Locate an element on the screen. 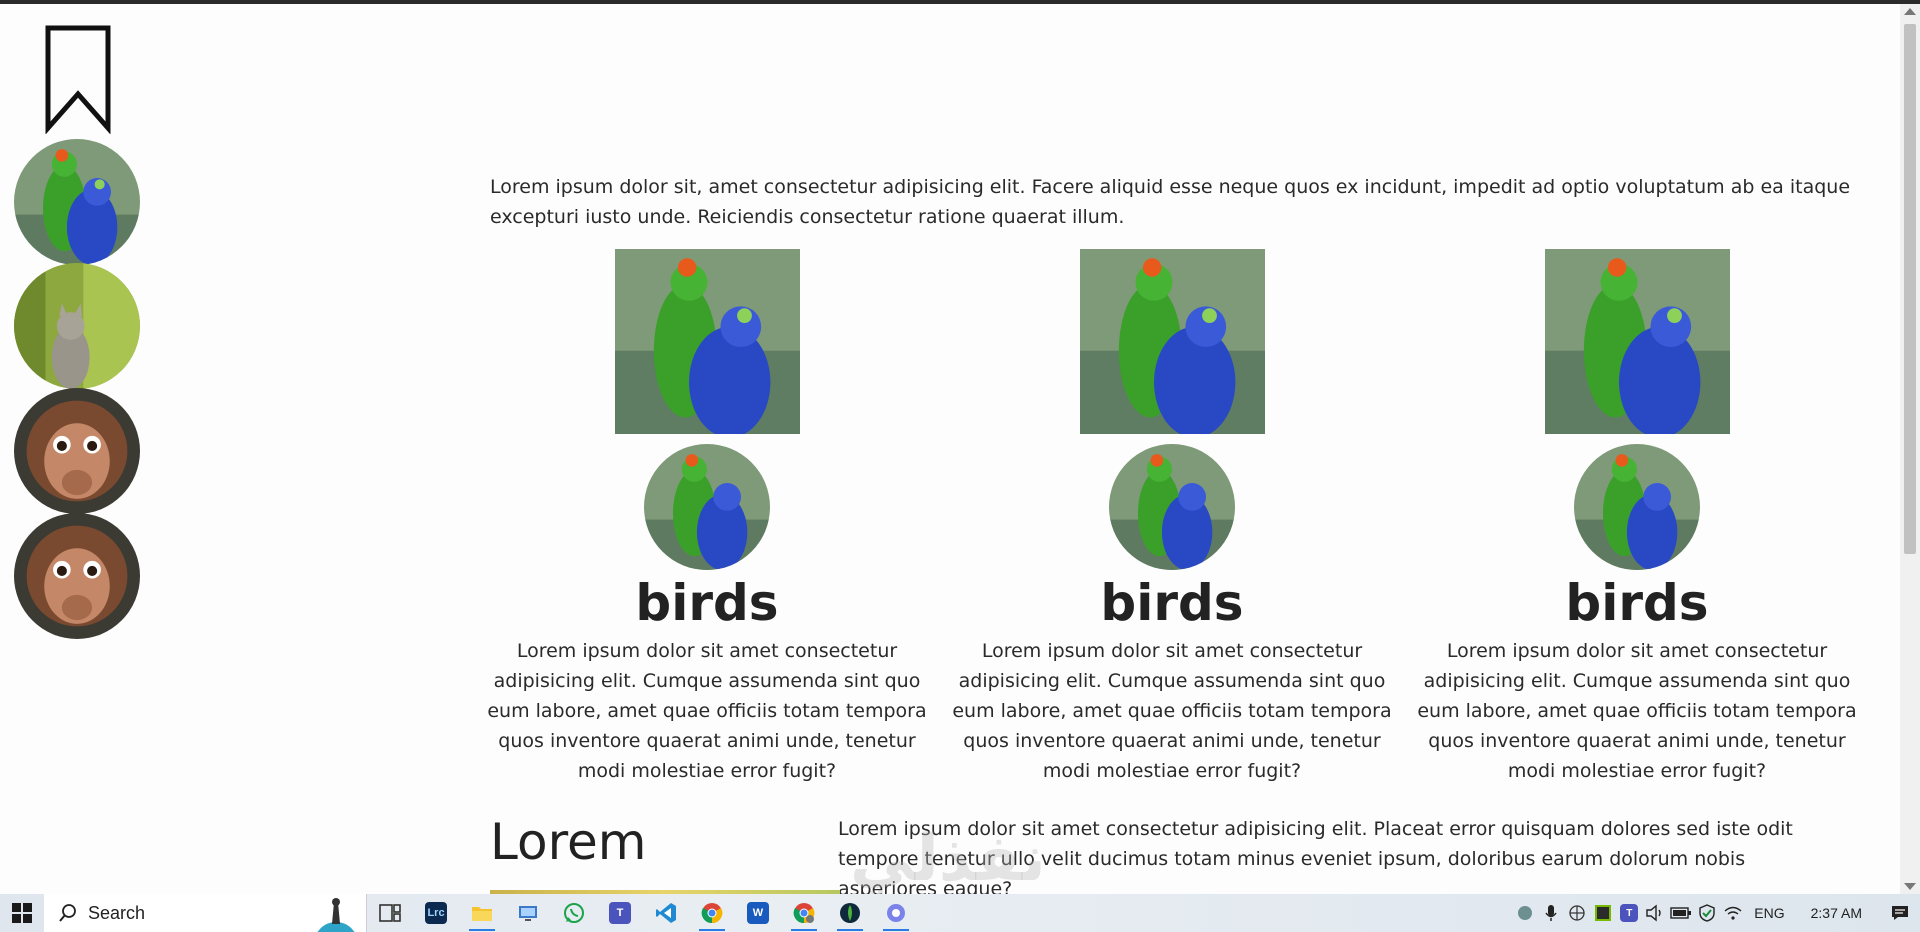  remote-desktop-icon is located at coordinates (528, 913).